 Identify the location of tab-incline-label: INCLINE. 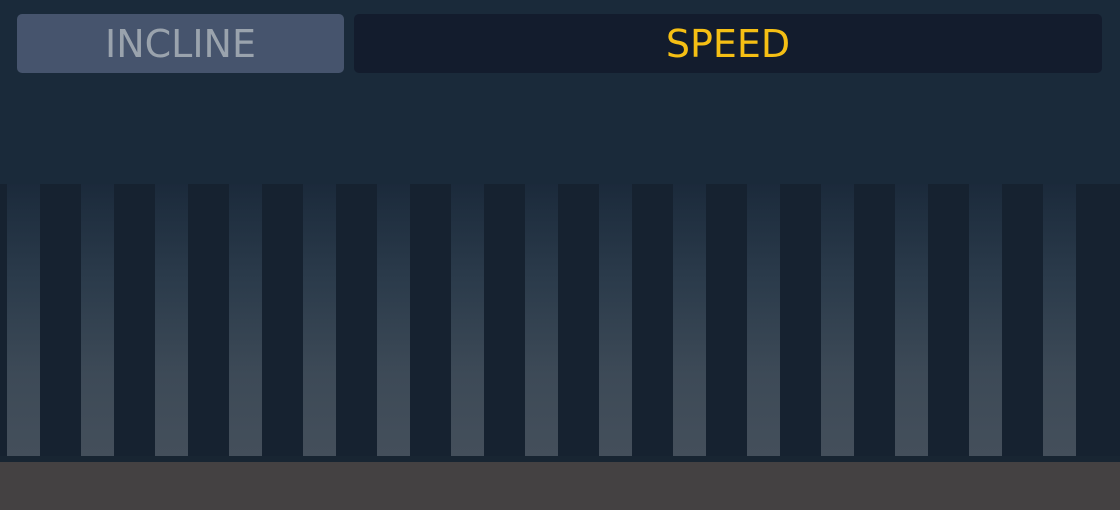
(180, 43).